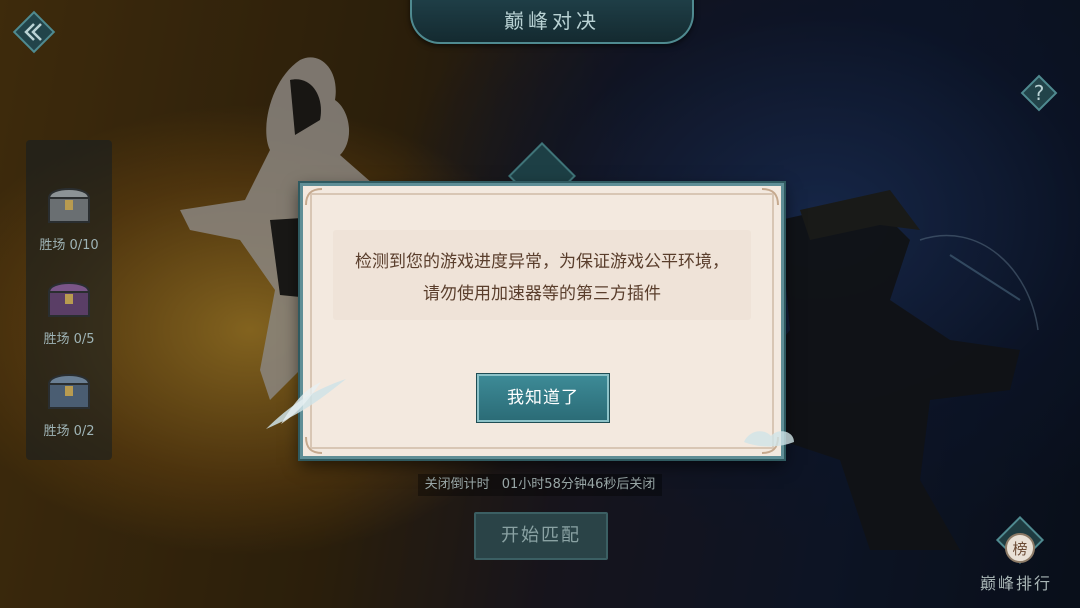 The width and height of the screenshot is (1080, 608). What do you see at coordinates (69, 339) in the screenshot?
I see `reward-label: 胜场 0/5` at bounding box center [69, 339].